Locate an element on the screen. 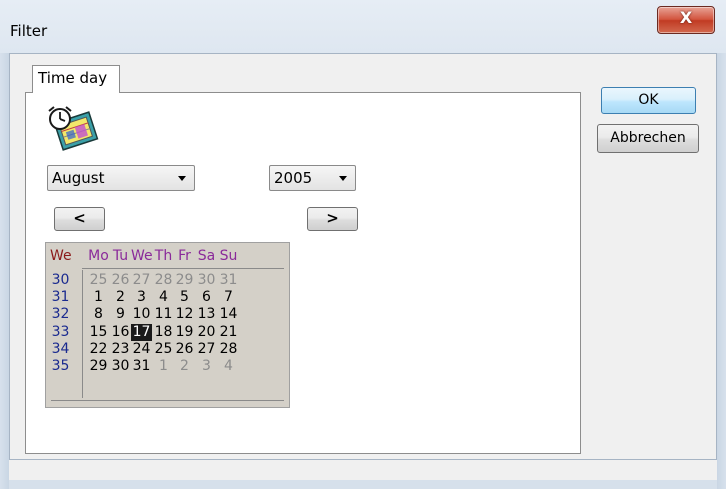  year-select: 2005 is located at coordinates (312, 178).